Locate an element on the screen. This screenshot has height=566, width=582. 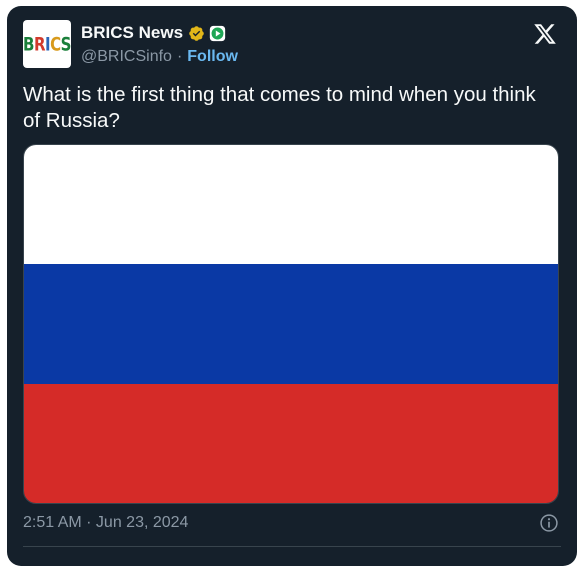
tweet-timestamp: 2:51 AM · Jun 23, 2024 is located at coordinates (105, 523).